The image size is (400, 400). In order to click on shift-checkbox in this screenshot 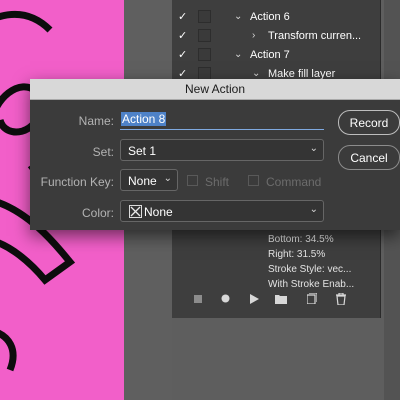, I will do `click(192, 180)`.